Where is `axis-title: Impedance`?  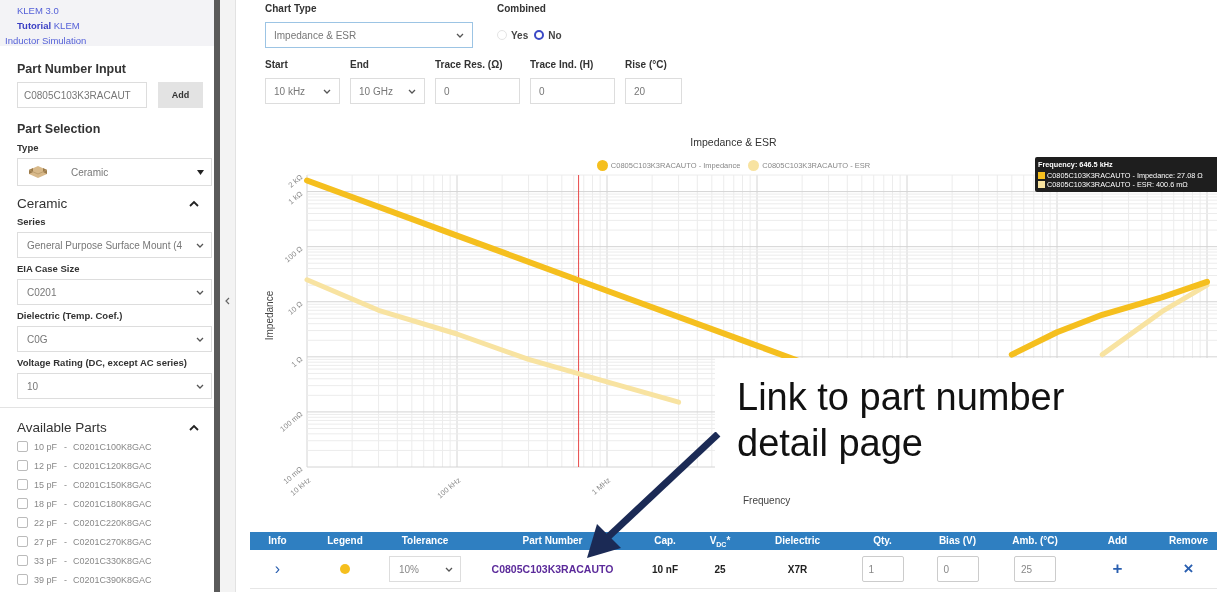
axis-title: Impedance is located at coordinates (270, 315).